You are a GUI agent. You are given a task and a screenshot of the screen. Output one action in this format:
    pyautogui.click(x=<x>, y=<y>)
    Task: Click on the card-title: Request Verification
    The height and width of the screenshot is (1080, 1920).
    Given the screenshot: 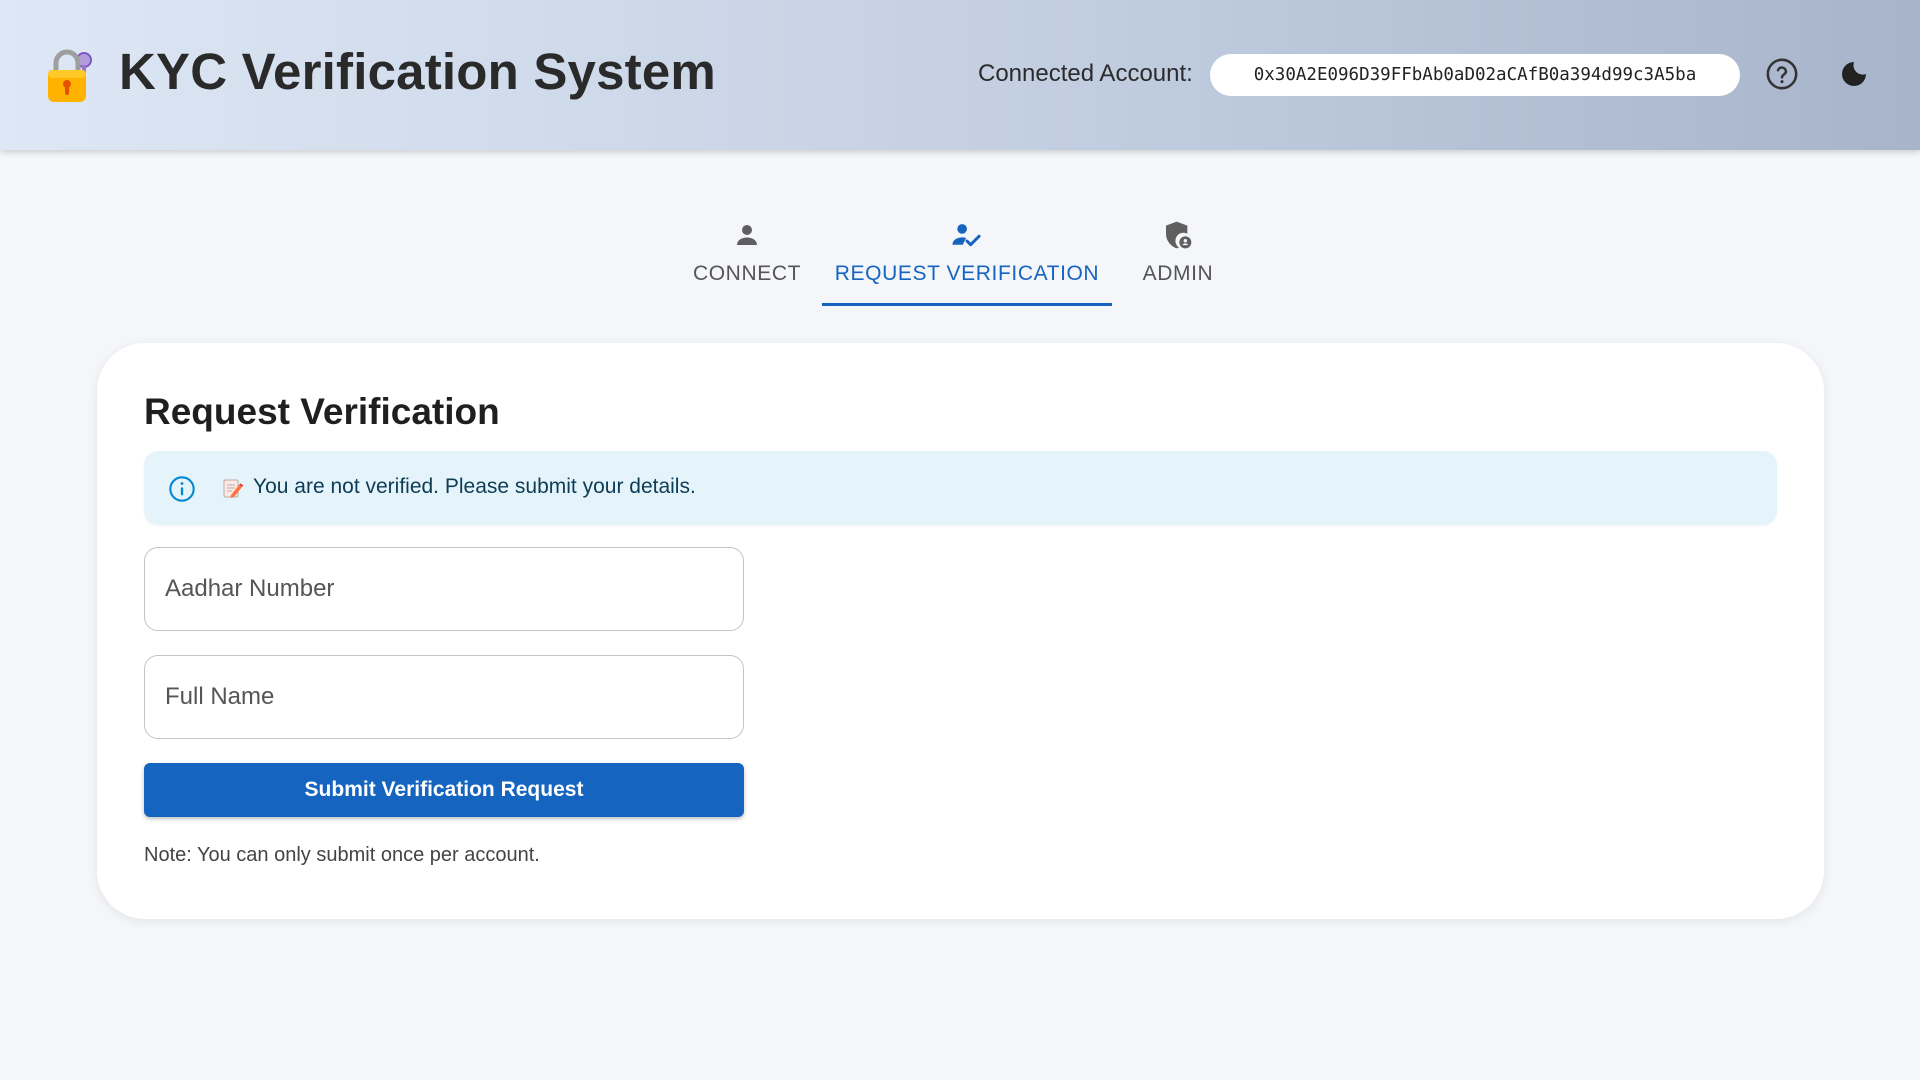 What is the action you would take?
    pyautogui.click(x=322, y=411)
    